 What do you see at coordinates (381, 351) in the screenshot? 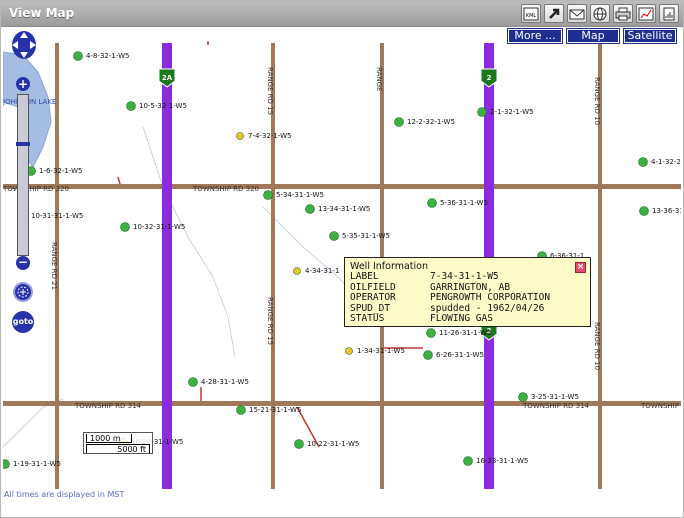
I see `well-label: 1-34-31-1-W5` at bounding box center [381, 351].